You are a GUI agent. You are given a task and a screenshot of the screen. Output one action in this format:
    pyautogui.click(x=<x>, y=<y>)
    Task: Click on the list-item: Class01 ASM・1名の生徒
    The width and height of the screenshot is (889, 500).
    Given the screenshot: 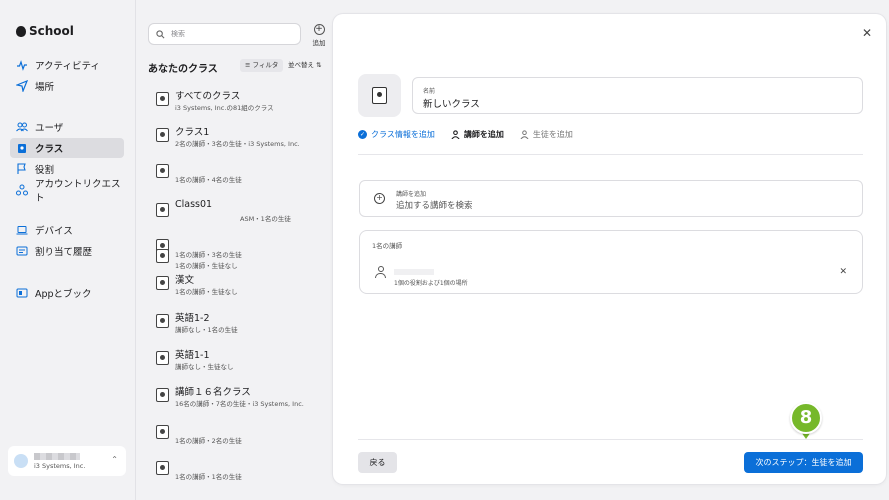 What is the action you would take?
    pyautogui.click(x=239, y=214)
    